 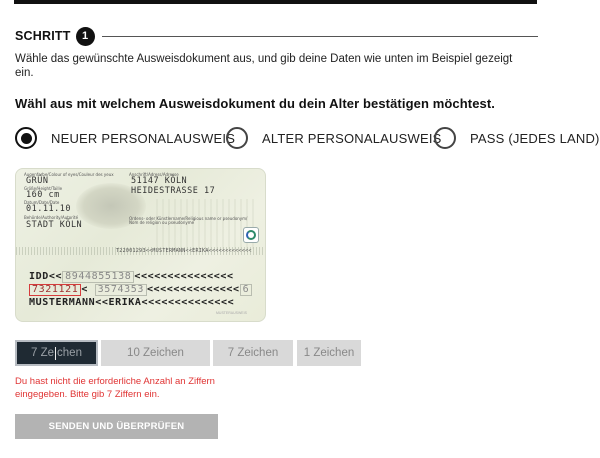 I want to click on input-1-digit: 1 Zeichen, so click(x=329, y=353).